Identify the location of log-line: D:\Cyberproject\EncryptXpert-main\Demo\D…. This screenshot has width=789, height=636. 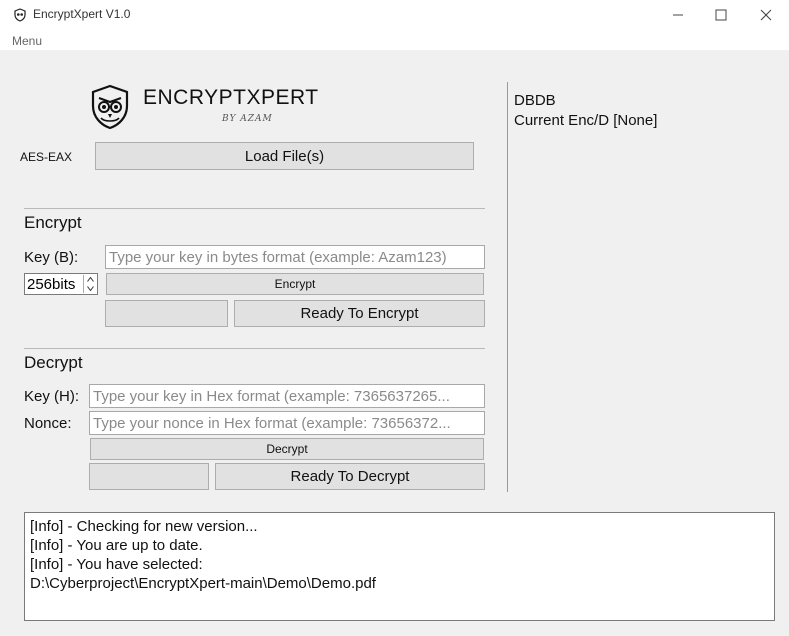
(203, 583).